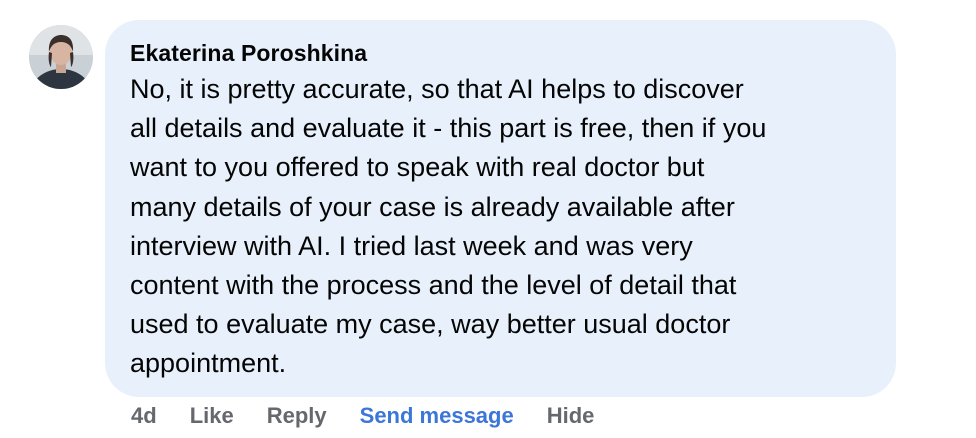  I want to click on comment-timestamp: 4d, so click(144, 416).